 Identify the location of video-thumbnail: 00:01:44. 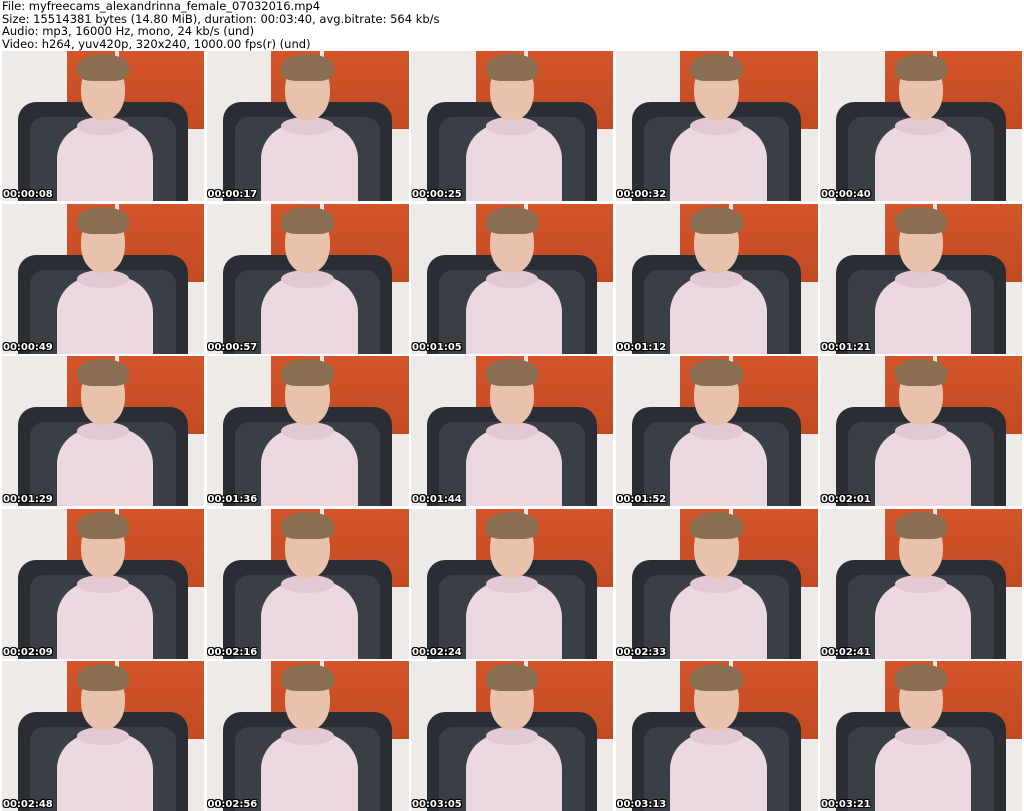
(512, 431).